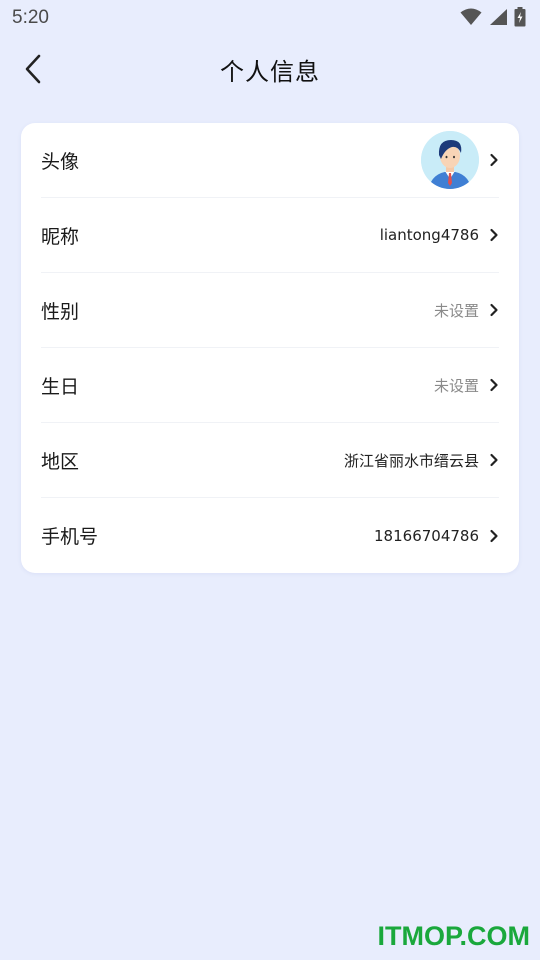 This screenshot has width=540, height=960. Describe the element at coordinates (270, 235) in the screenshot. I see `nickname-row: 昵称 liantong4786` at that location.